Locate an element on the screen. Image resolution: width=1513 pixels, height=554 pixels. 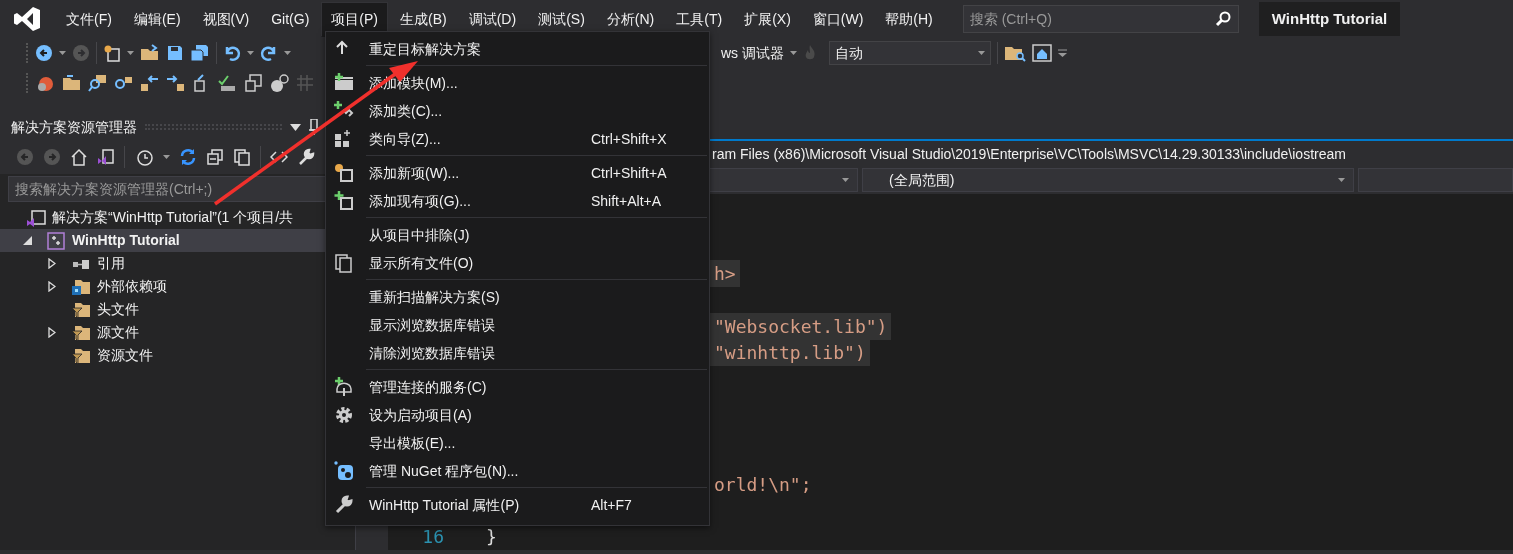
line-number: 16 is located at coordinates (432, 537).